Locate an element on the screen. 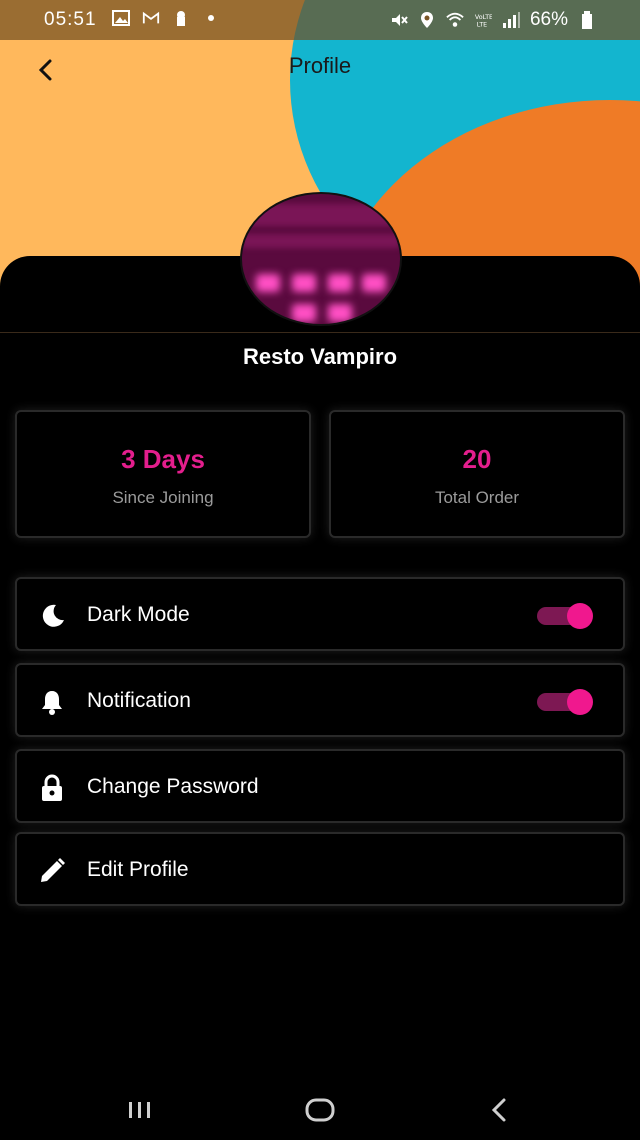  battery-percent: 66% is located at coordinates (548, 19).